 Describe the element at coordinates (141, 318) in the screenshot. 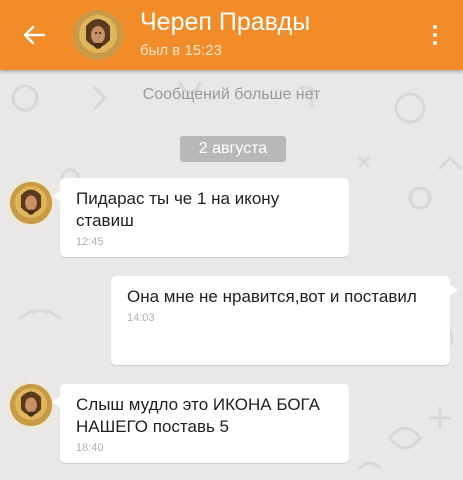

I see `message-time: 14:03` at that location.